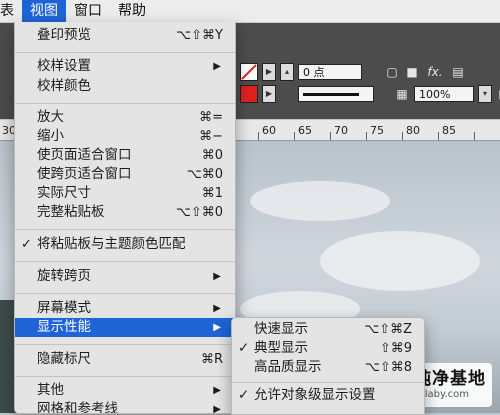  What do you see at coordinates (125, 276) in the screenshot?
I see `menu-item-rotate-spread: 旋转跨页 ▶` at bounding box center [125, 276].